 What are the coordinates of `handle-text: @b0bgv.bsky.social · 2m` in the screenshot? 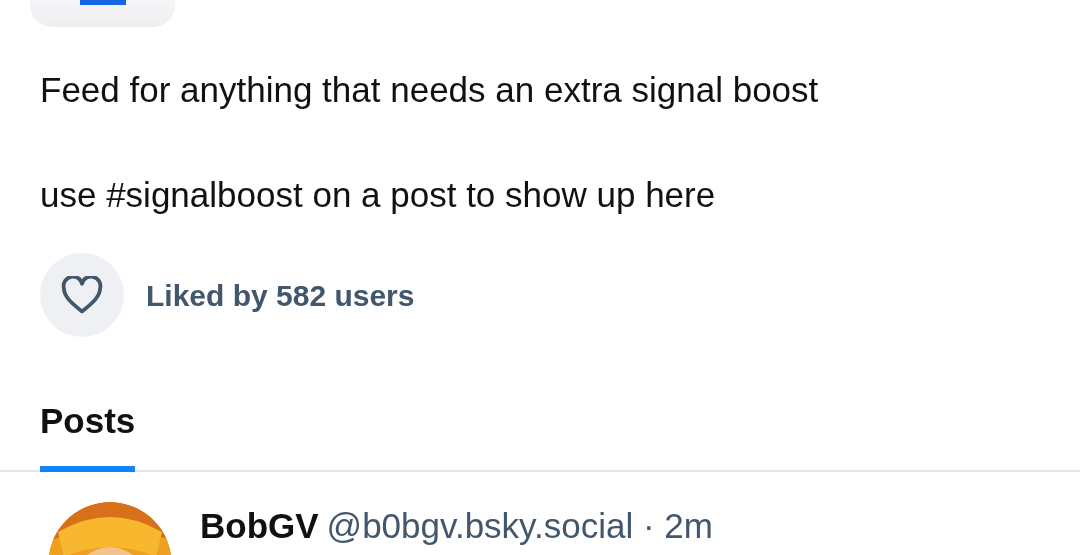 It's located at (519, 525).